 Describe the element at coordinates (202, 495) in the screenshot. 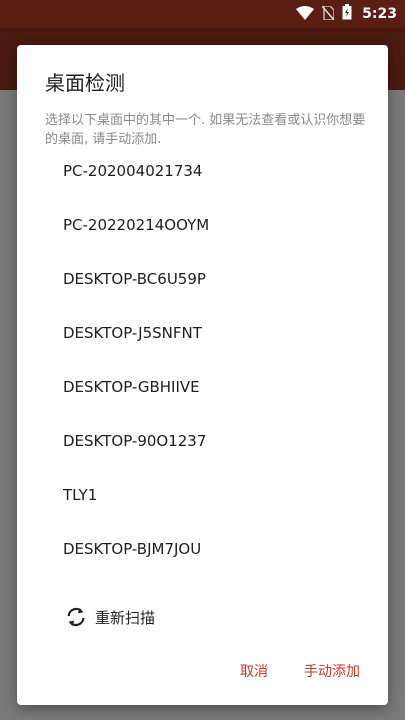

I see `list-item-desktop: TLY1` at that location.